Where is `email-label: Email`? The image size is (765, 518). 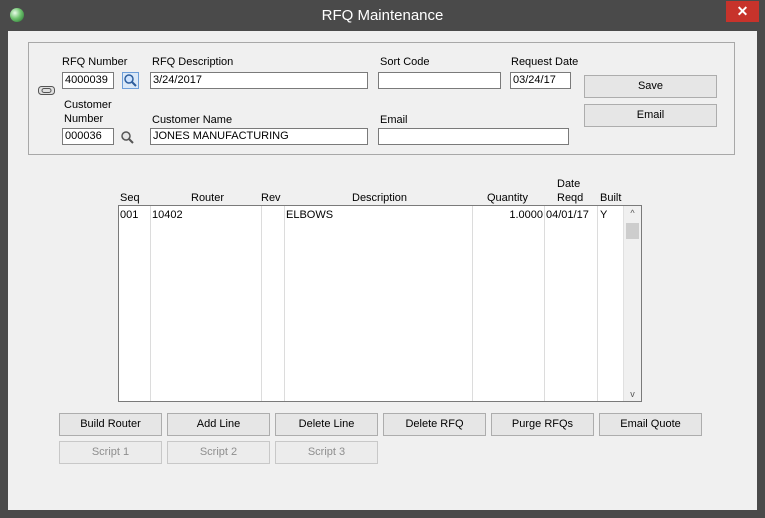
email-label: Email is located at coordinates (394, 120).